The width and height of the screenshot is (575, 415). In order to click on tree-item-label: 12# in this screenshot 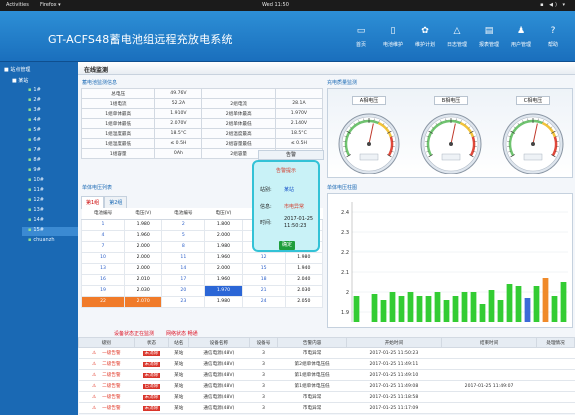, I will do `click(38, 200)`.